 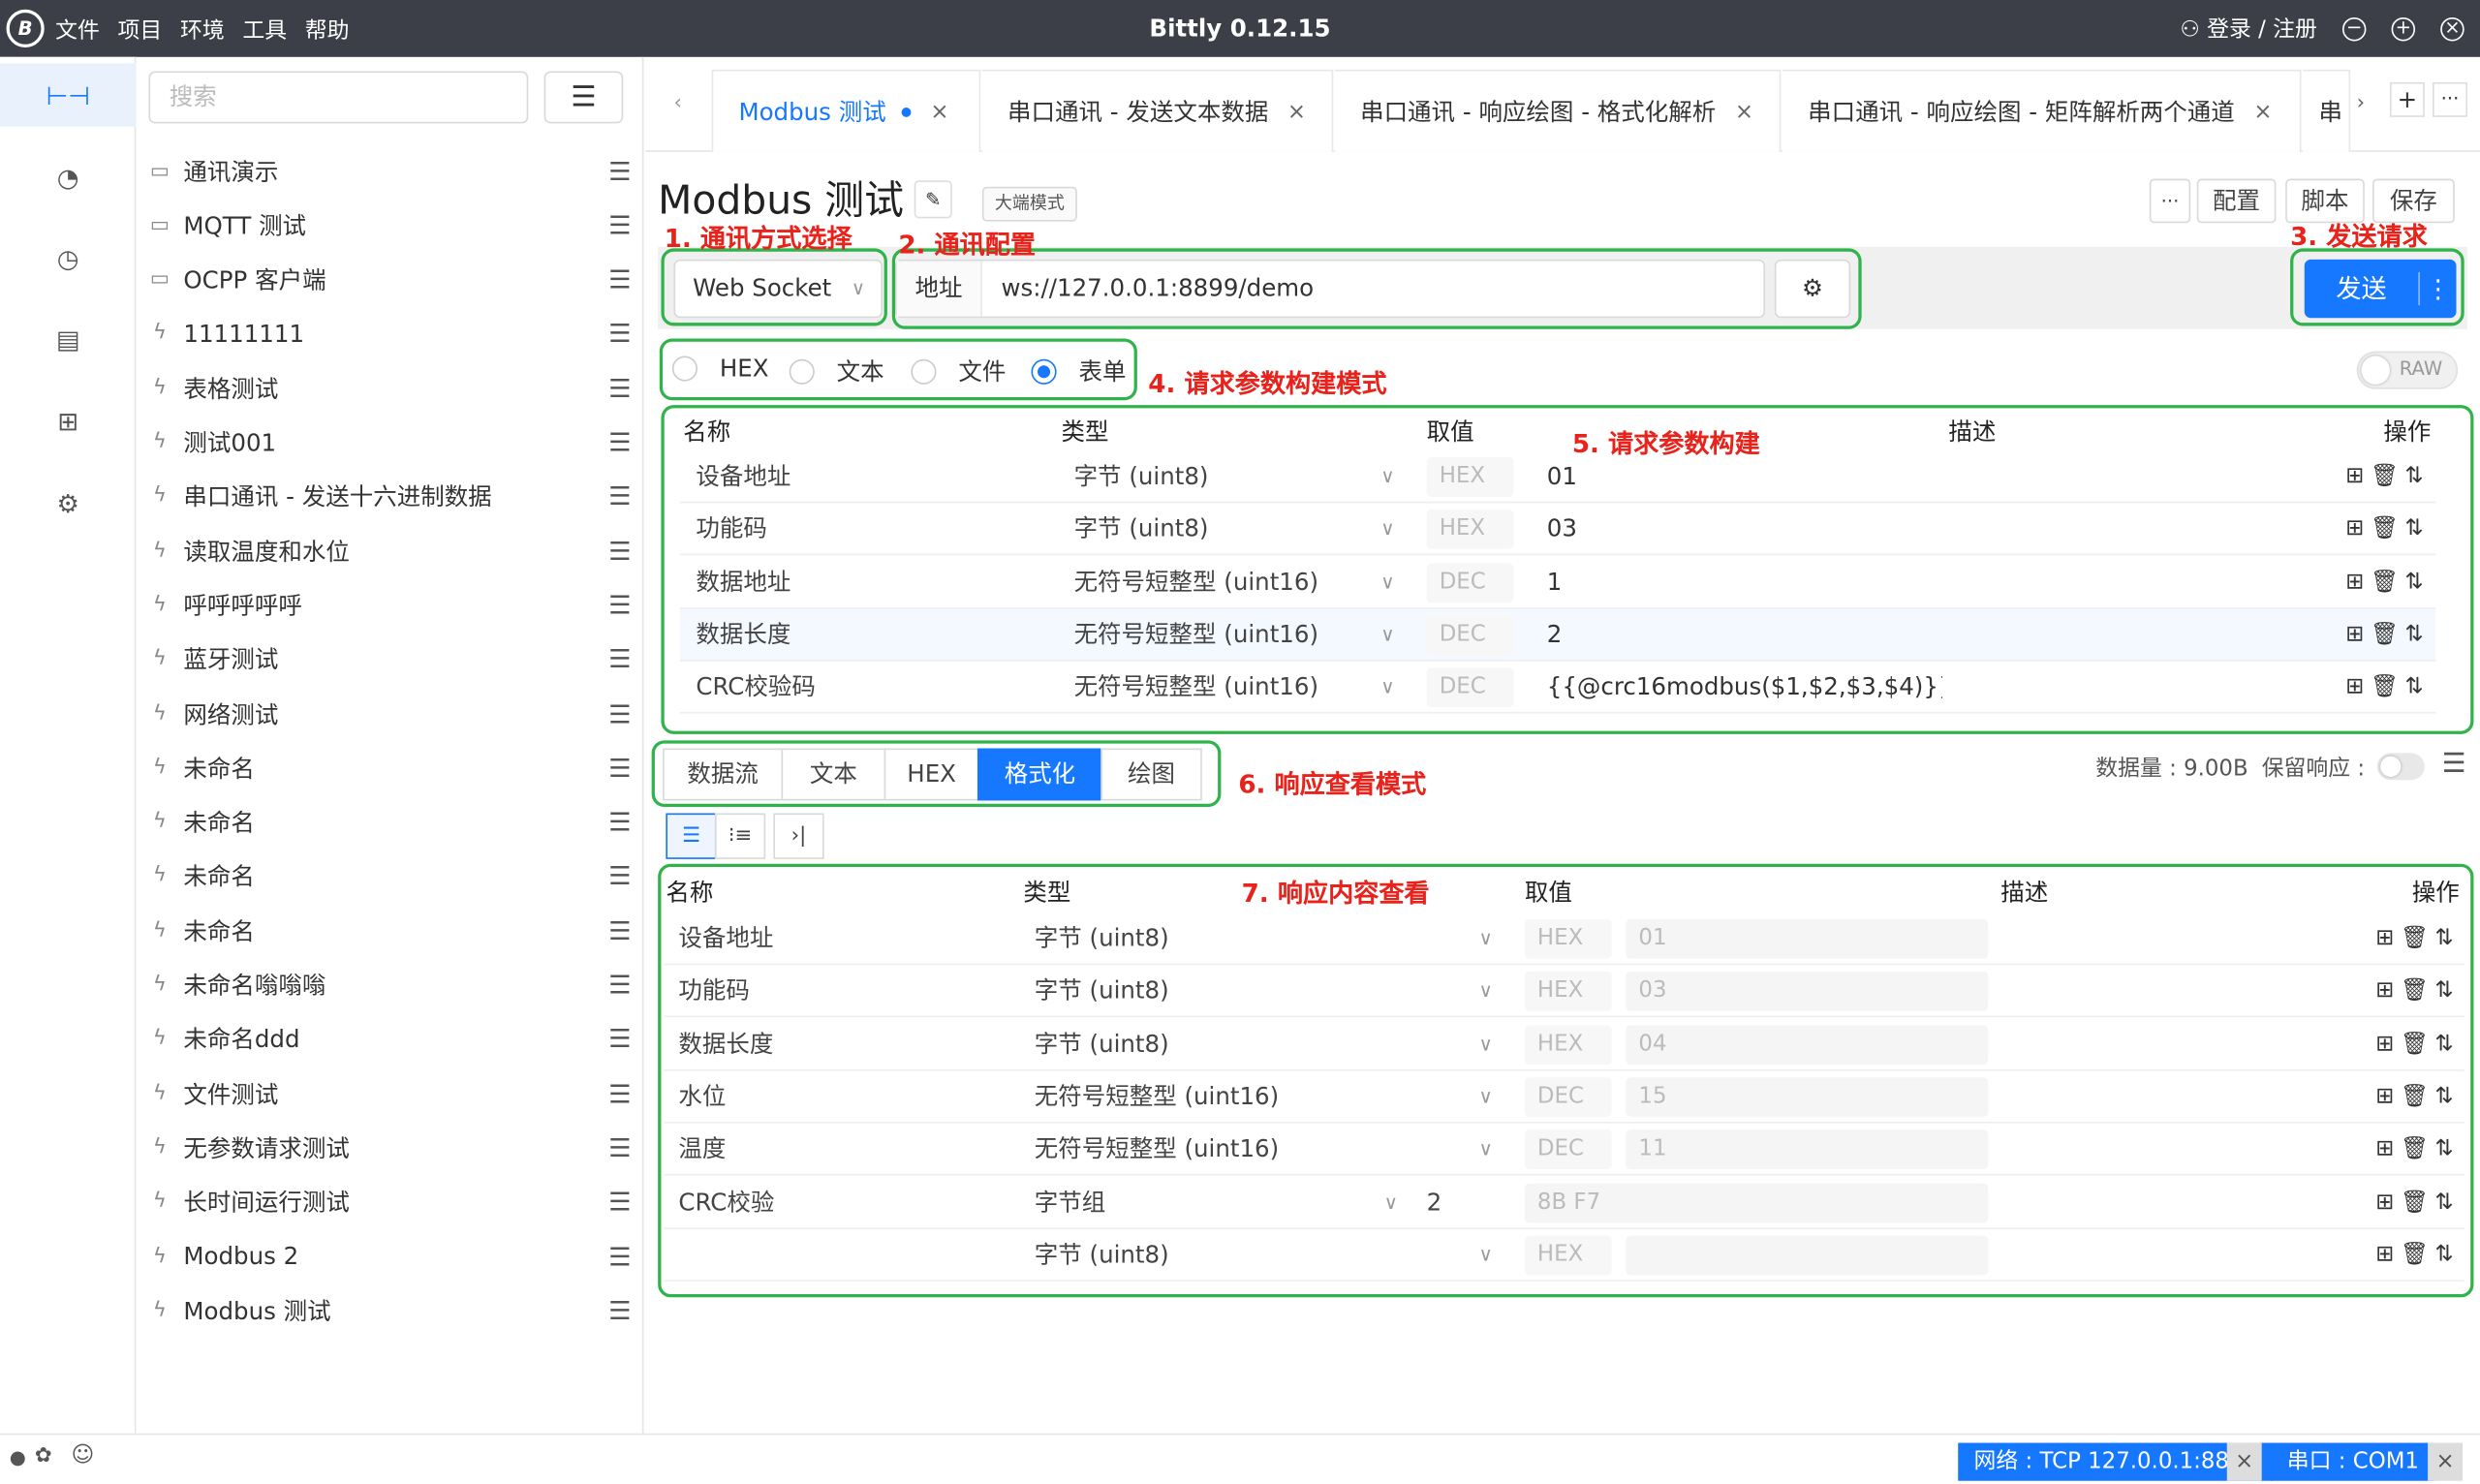 What do you see at coordinates (389, 605) in the screenshot?
I see `project-list-item: ϟ 呼呼呼呼呼 ☰` at bounding box center [389, 605].